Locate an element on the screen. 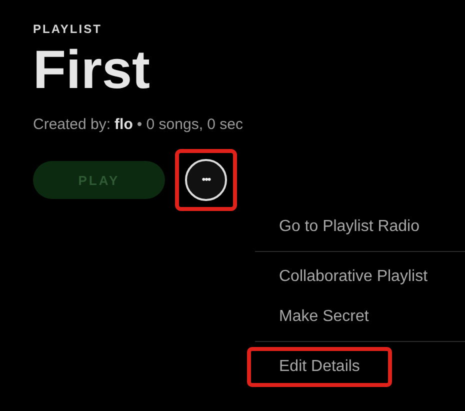 This screenshot has width=465, height=411. menu-item: Collaborative Playlist is located at coordinates (353, 277).